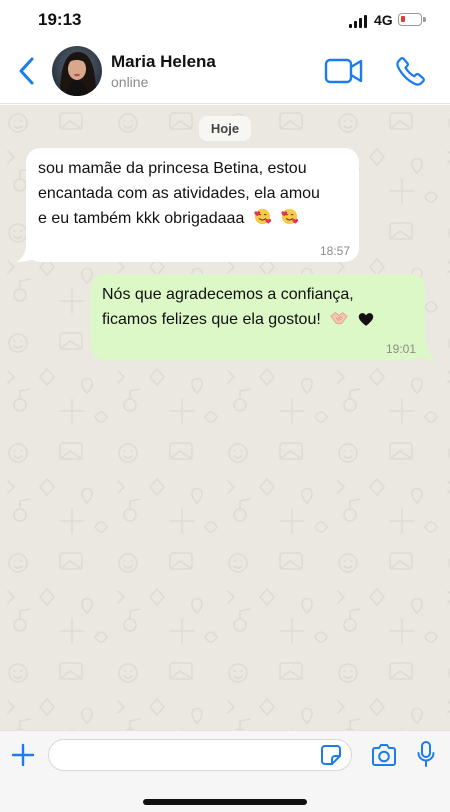 This screenshot has height=812, width=450. I want to click on handshake-icon, so click(339, 318).